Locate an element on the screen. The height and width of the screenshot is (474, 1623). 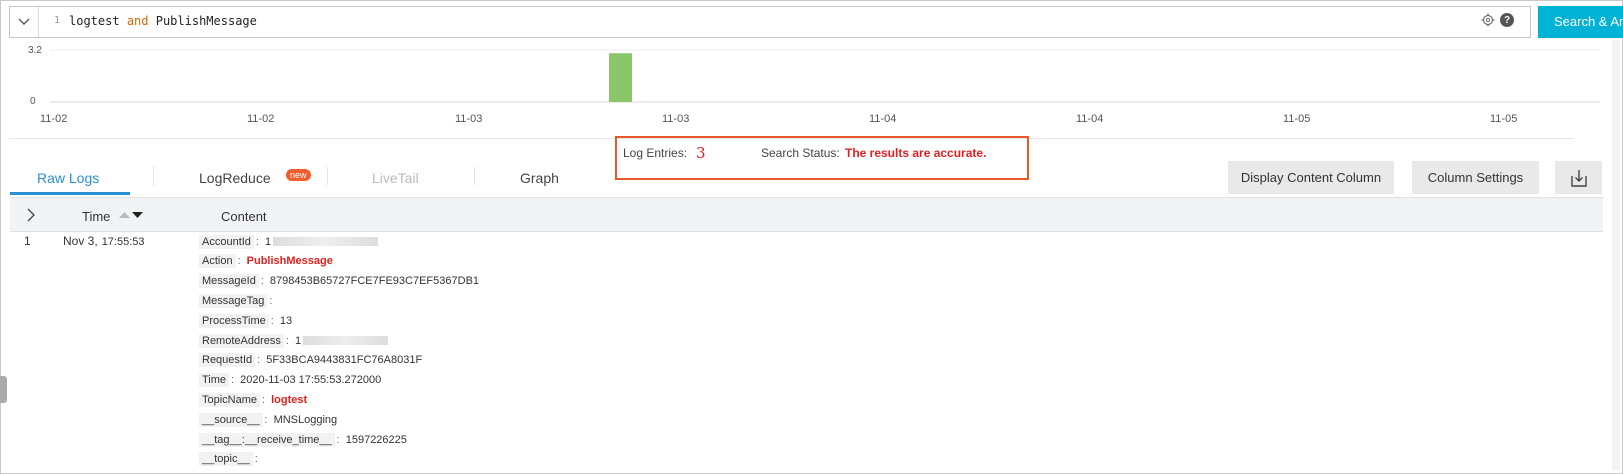
download-icon is located at coordinates (1578, 178).